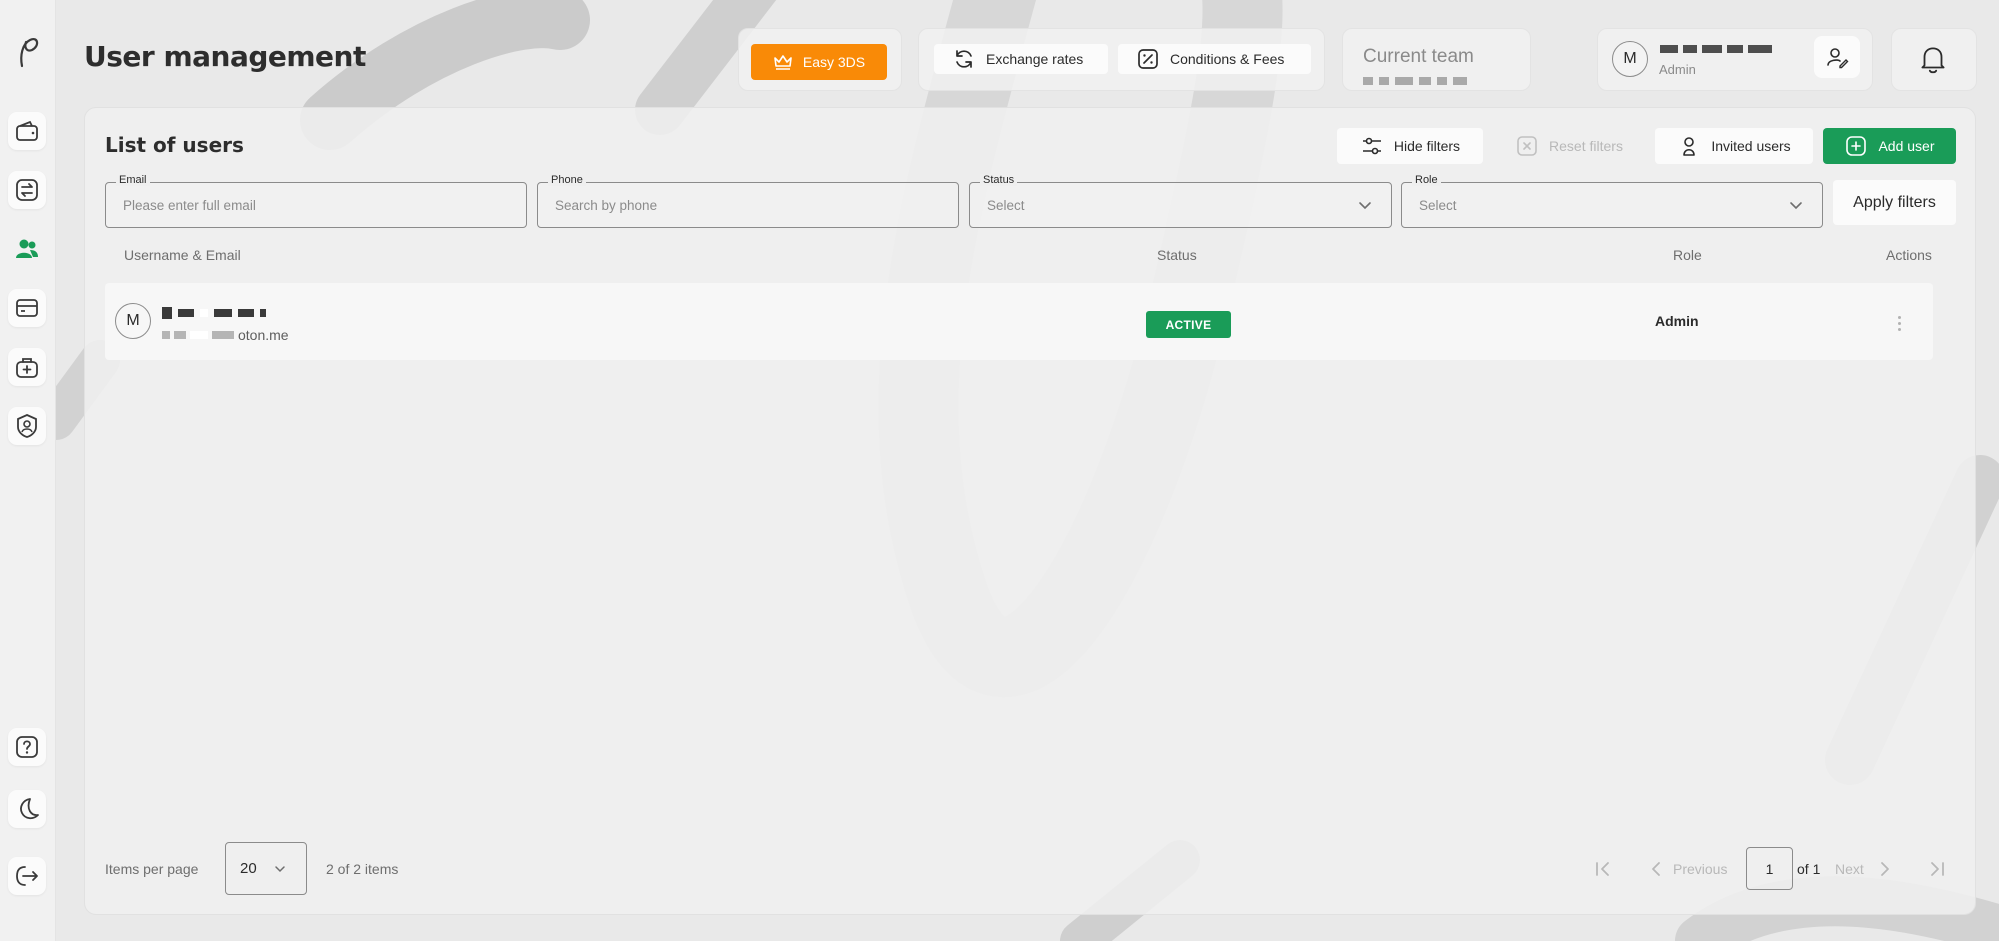  I want to click on add-user-button: Add user, so click(1889, 146).